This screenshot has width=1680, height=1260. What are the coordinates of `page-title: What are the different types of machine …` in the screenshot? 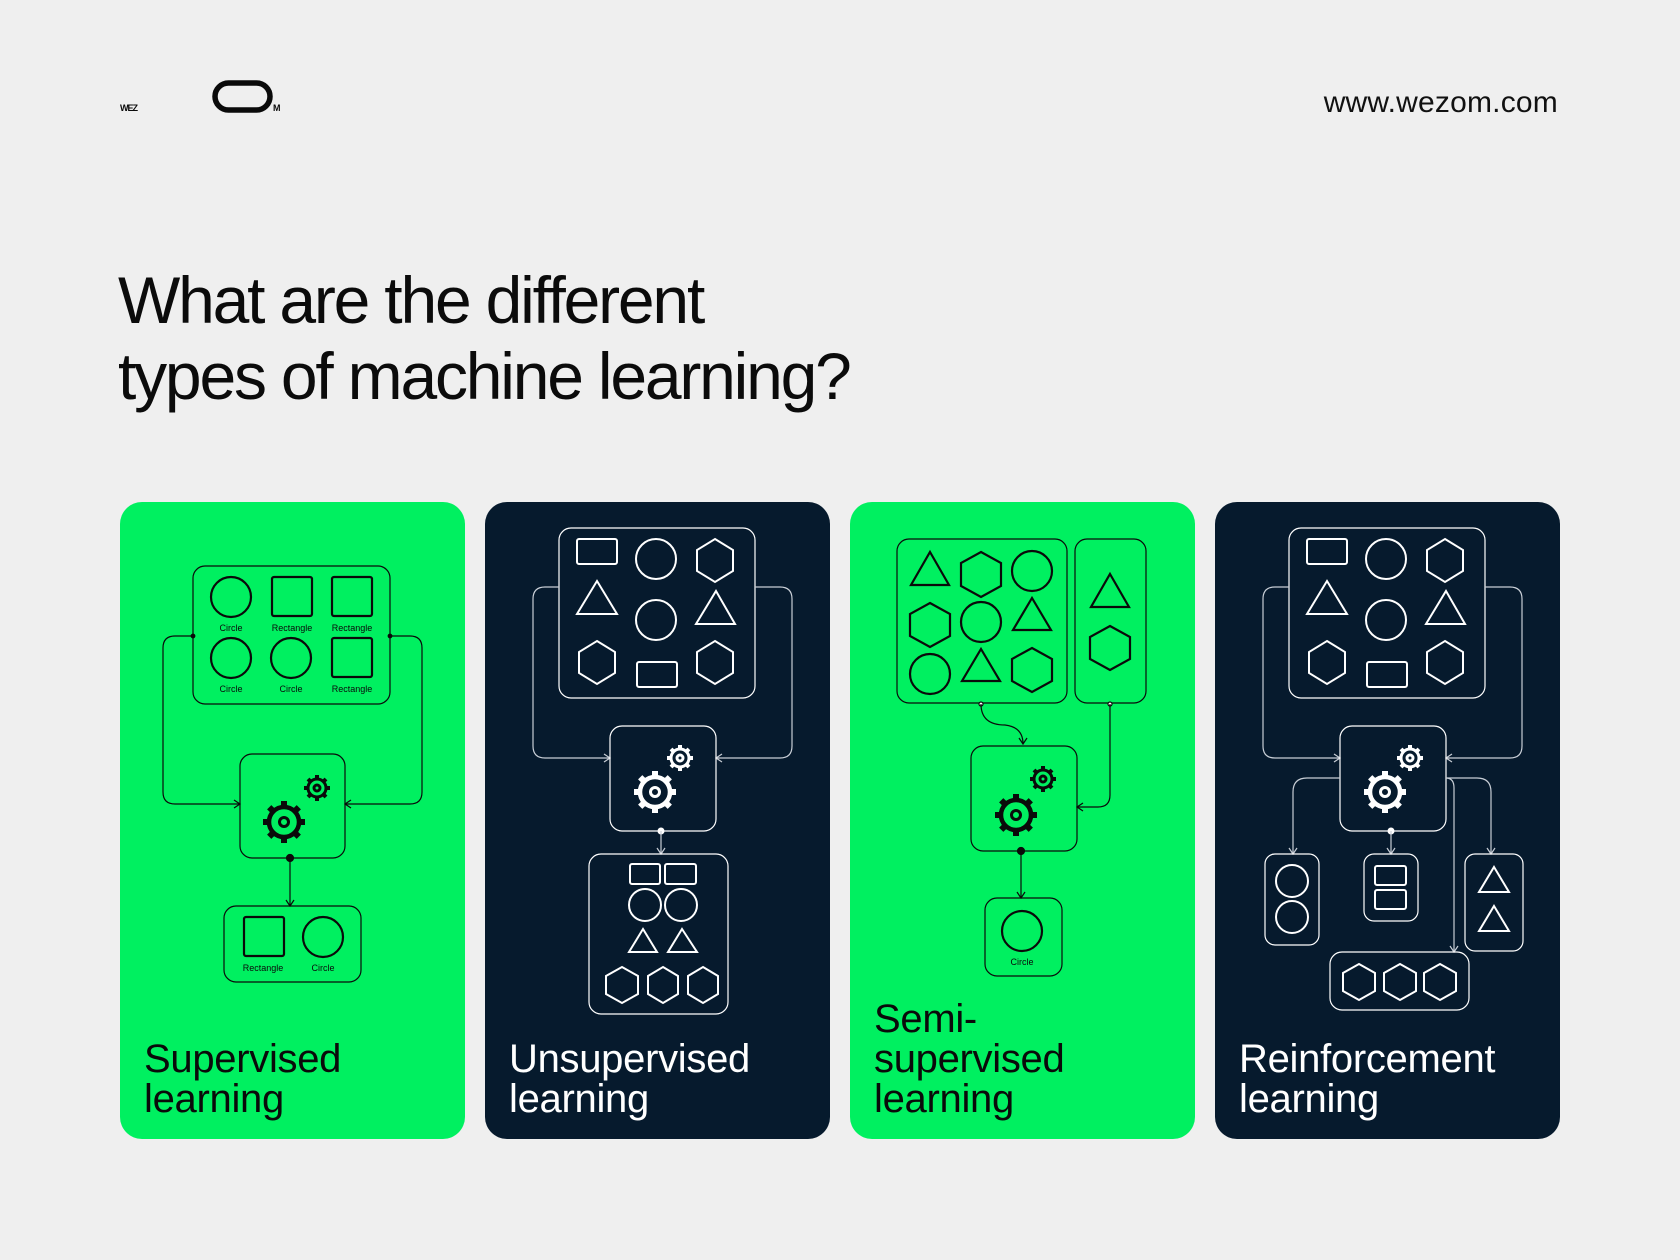 It's located at (485, 338).